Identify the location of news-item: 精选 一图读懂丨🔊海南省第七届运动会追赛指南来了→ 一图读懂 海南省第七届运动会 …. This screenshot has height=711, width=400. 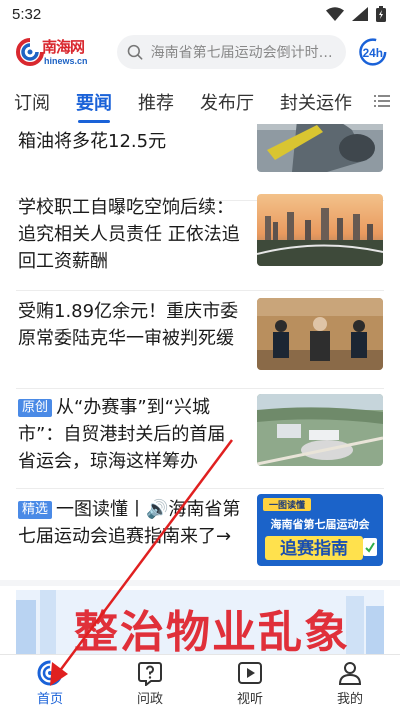
(200, 536).